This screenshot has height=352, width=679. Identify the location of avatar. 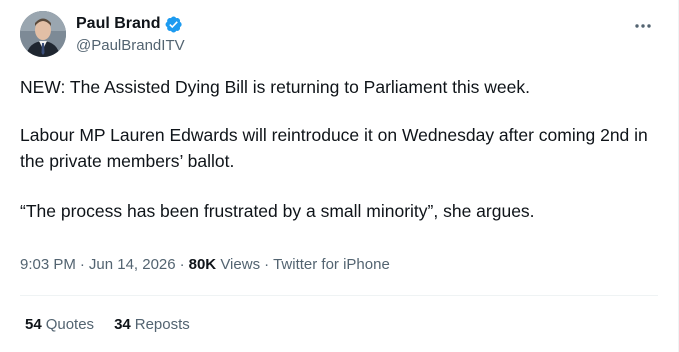
(43, 34).